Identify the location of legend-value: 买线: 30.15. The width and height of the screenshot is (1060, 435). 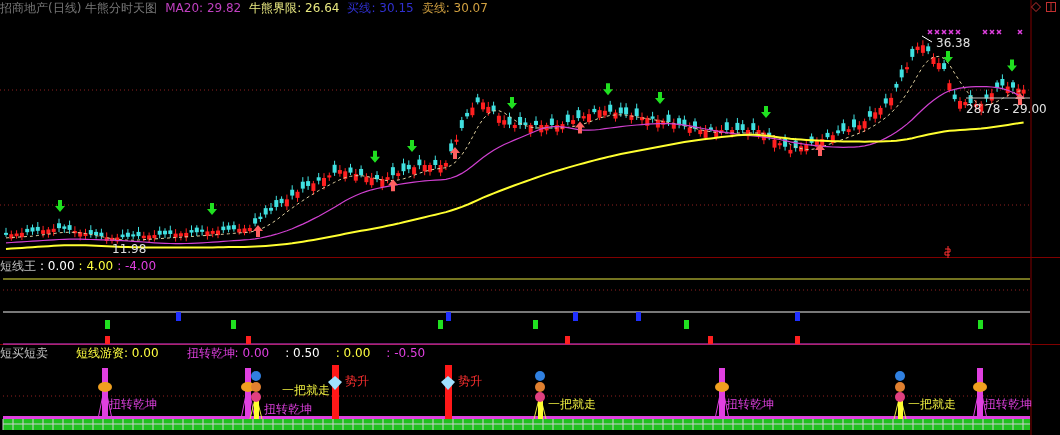
(380, 8).